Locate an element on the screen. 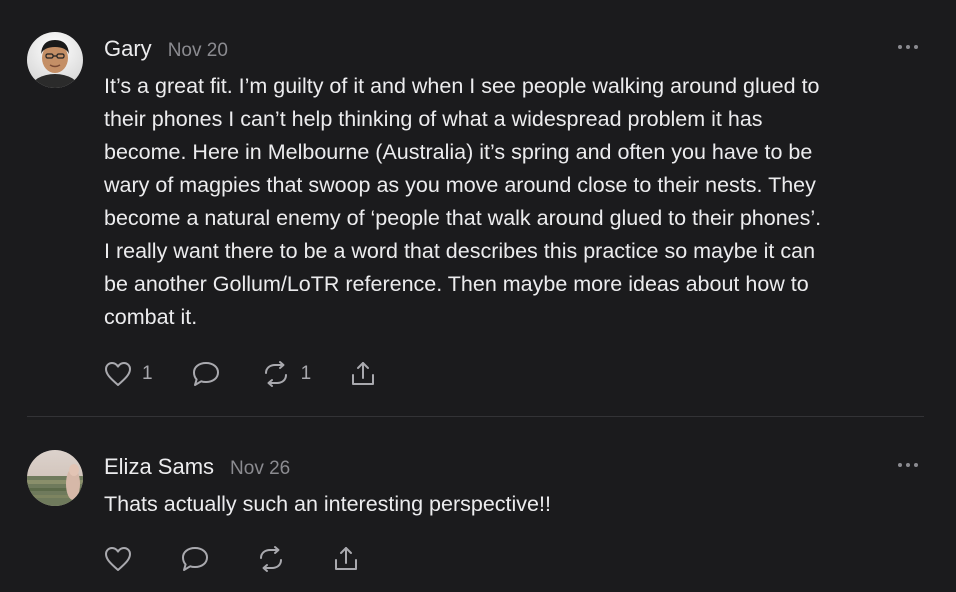  like-button: 1 is located at coordinates (128, 374).